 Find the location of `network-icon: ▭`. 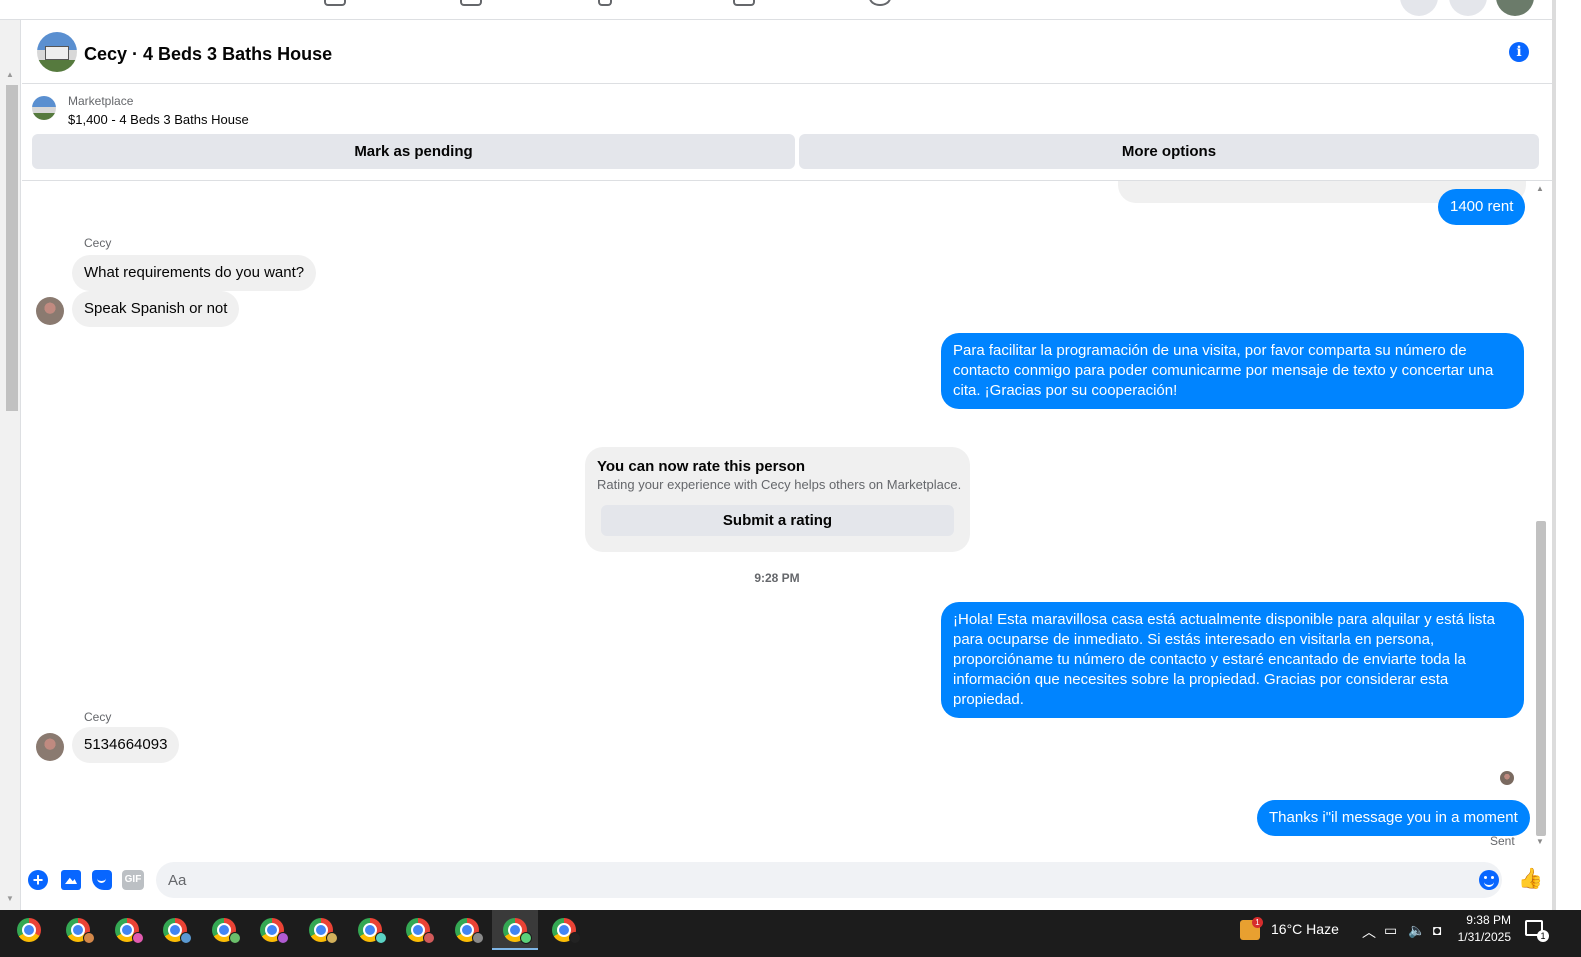

network-icon: ▭ is located at coordinates (1390, 930).